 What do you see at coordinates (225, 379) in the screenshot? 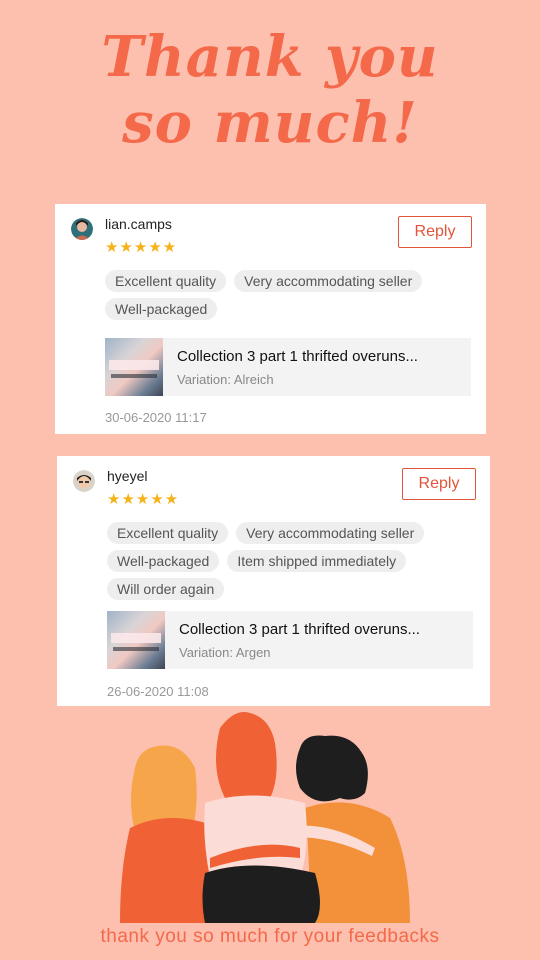
I see `product-variation: Variation: Alreich` at bounding box center [225, 379].